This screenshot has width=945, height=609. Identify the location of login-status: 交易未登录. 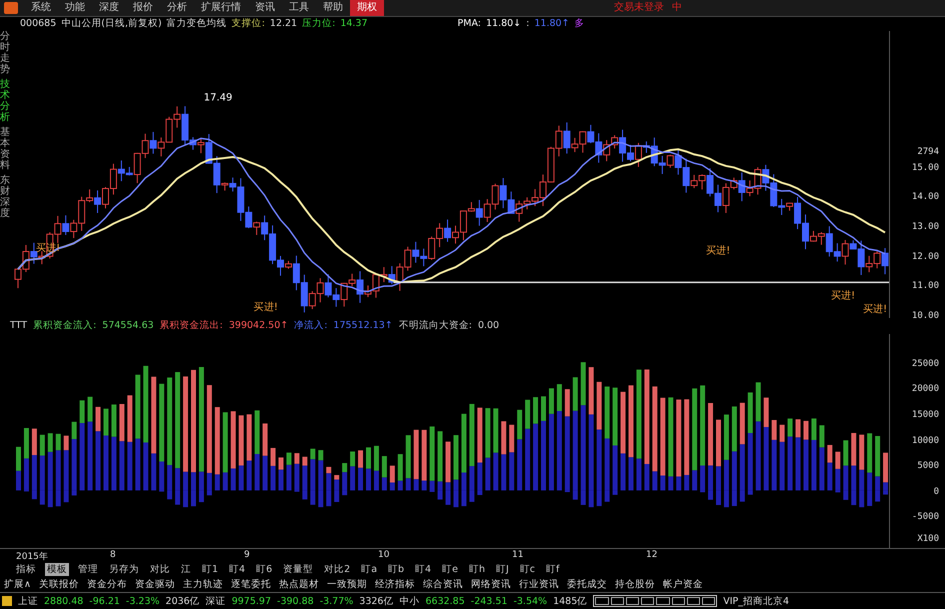
(639, 8).